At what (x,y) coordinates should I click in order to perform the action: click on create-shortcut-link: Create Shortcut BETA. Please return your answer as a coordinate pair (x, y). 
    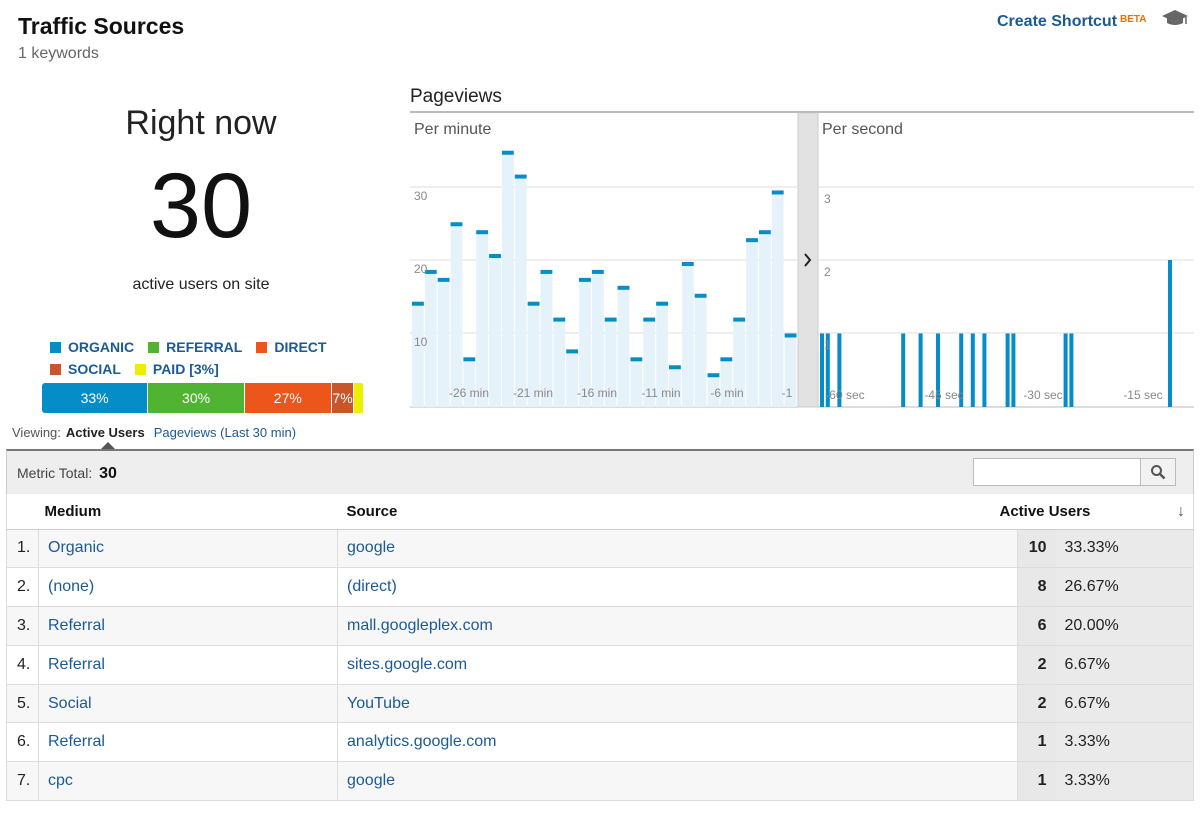
    Looking at the image, I should click on (1072, 22).